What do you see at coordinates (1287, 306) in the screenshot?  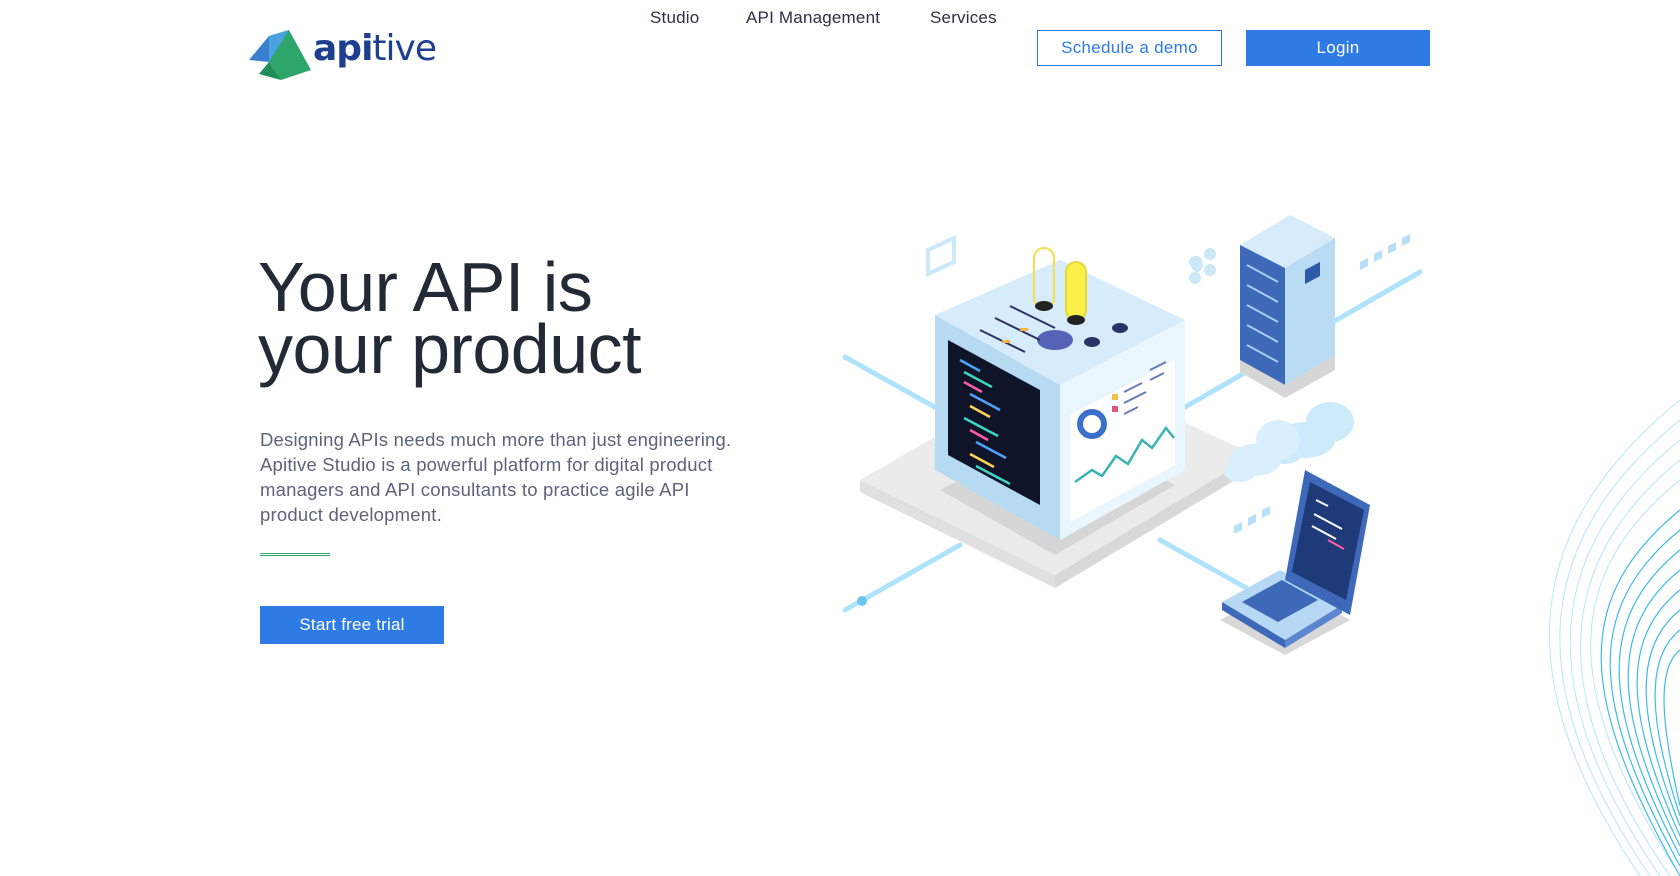 I see `server-rack-icon` at bounding box center [1287, 306].